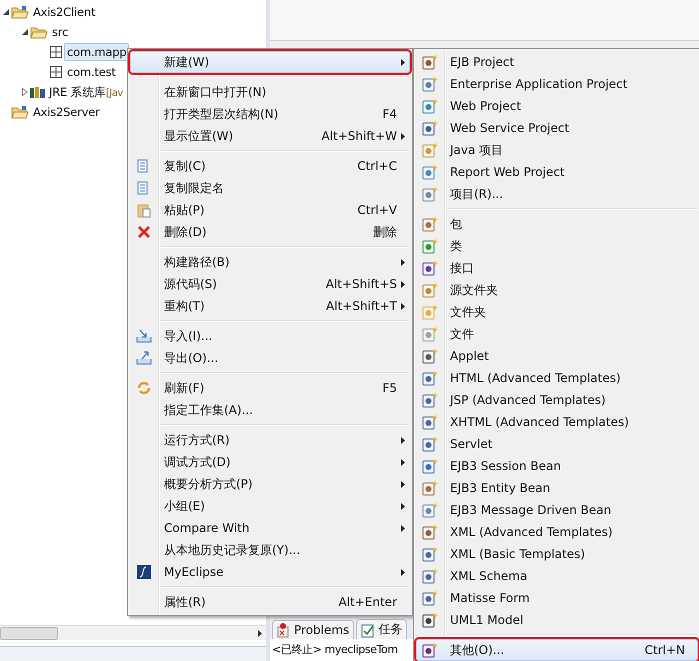 This screenshot has width=699, height=661. I want to click on library-icon, so click(37, 92).